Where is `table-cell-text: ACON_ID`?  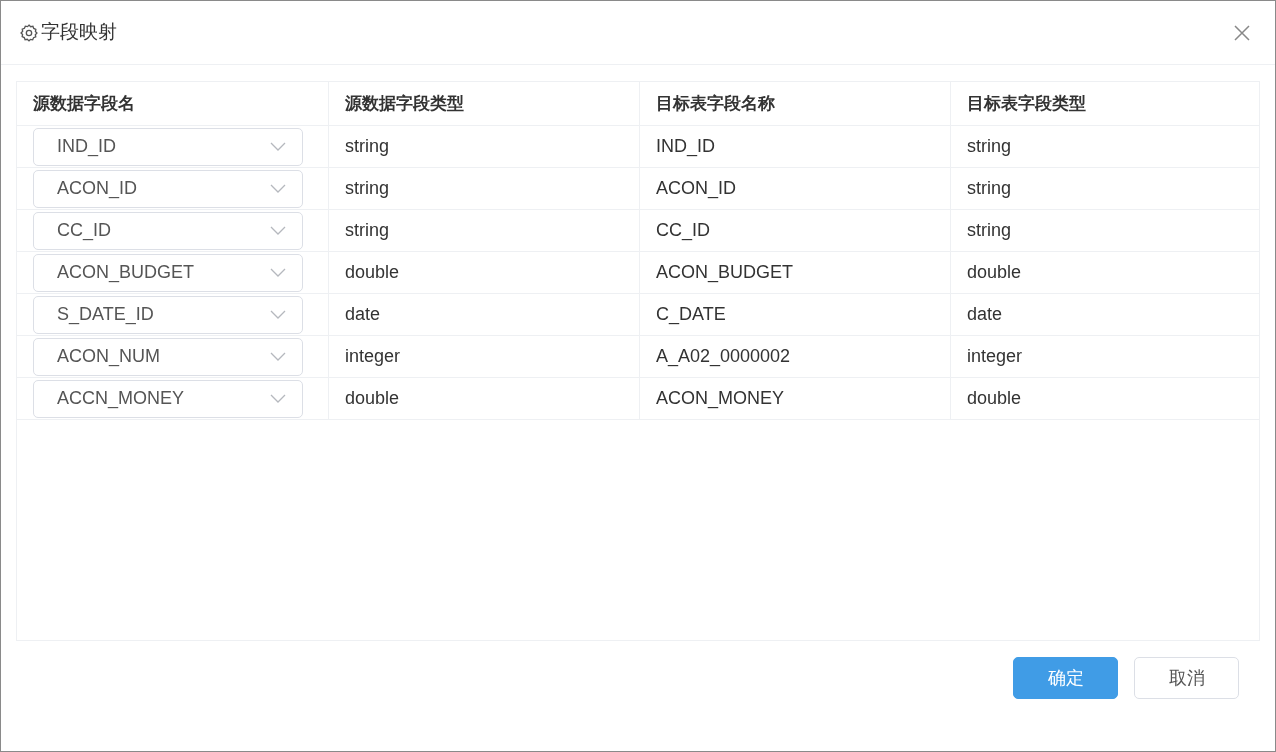 table-cell-text: ACON_ID is located at coordinates (696, 189).